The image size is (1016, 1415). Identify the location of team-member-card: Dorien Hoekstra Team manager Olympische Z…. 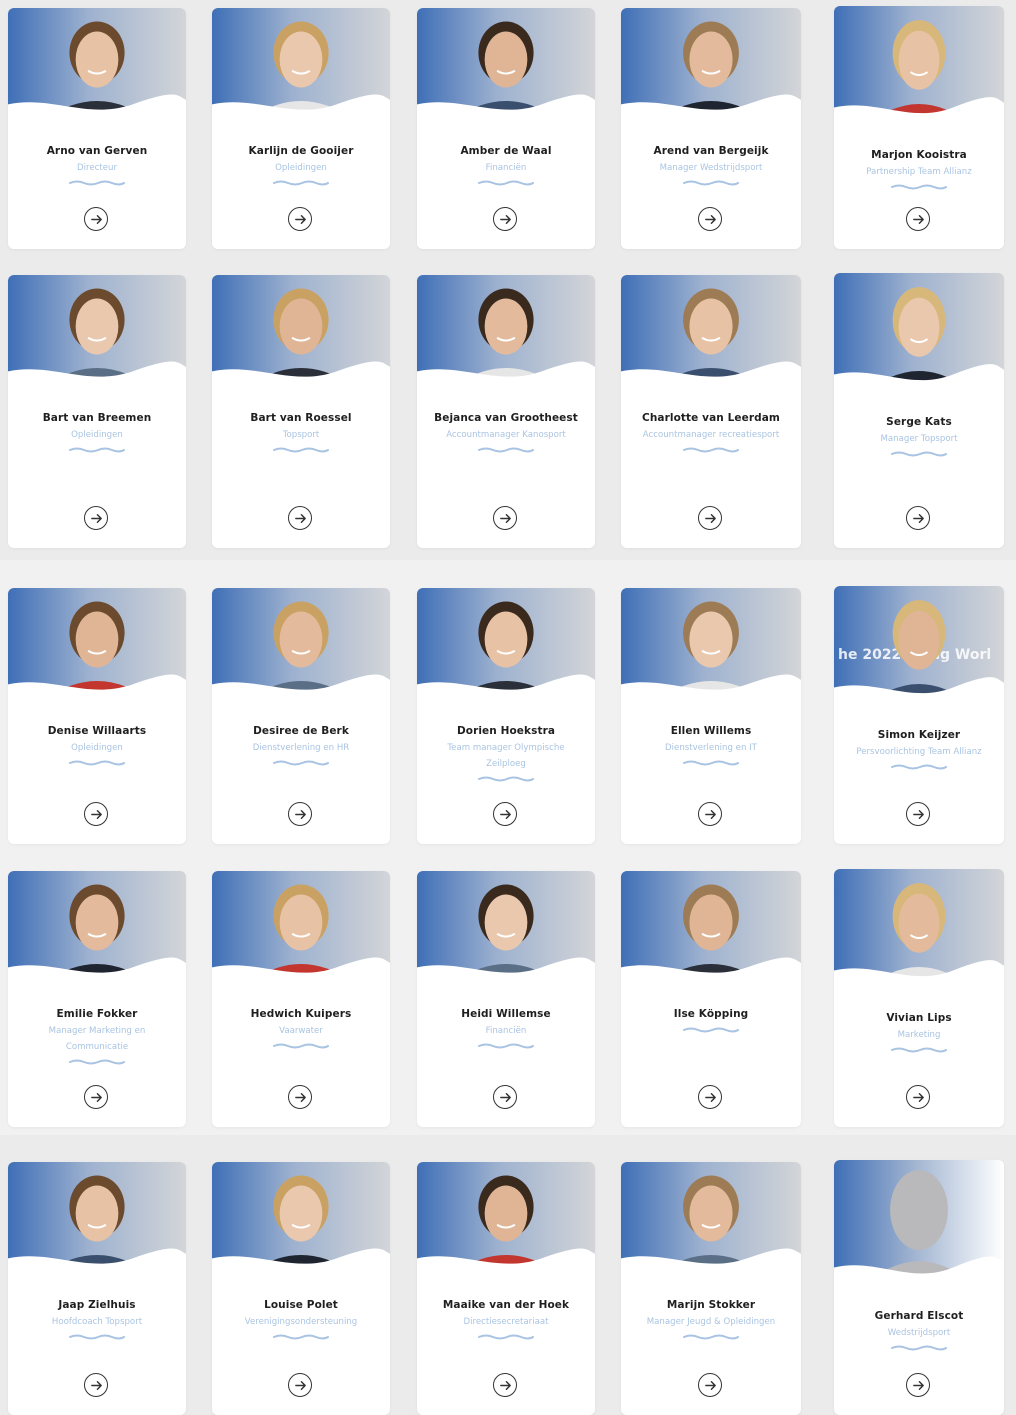
(506, 716).